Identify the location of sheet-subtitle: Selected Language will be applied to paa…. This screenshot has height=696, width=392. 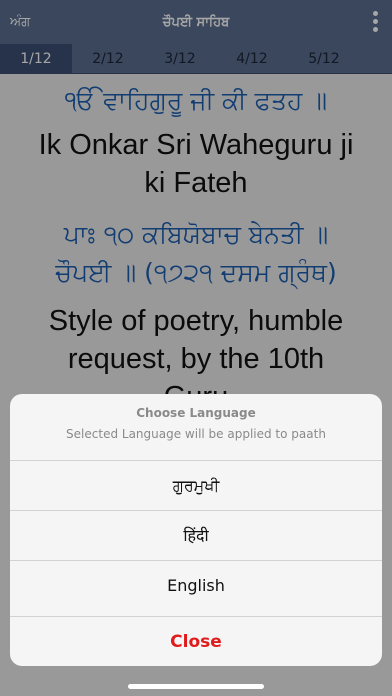
(196, 434).